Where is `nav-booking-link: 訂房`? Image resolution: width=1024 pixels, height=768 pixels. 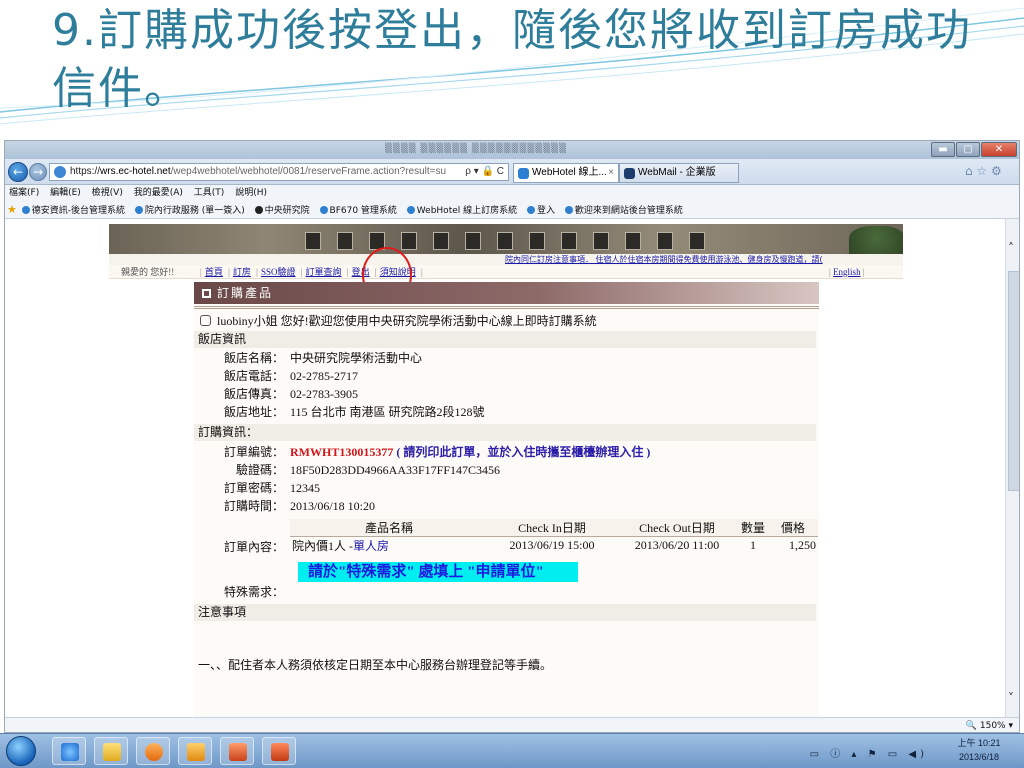
nav-booking-link: 訂房 is located at coordinates (242, 272).